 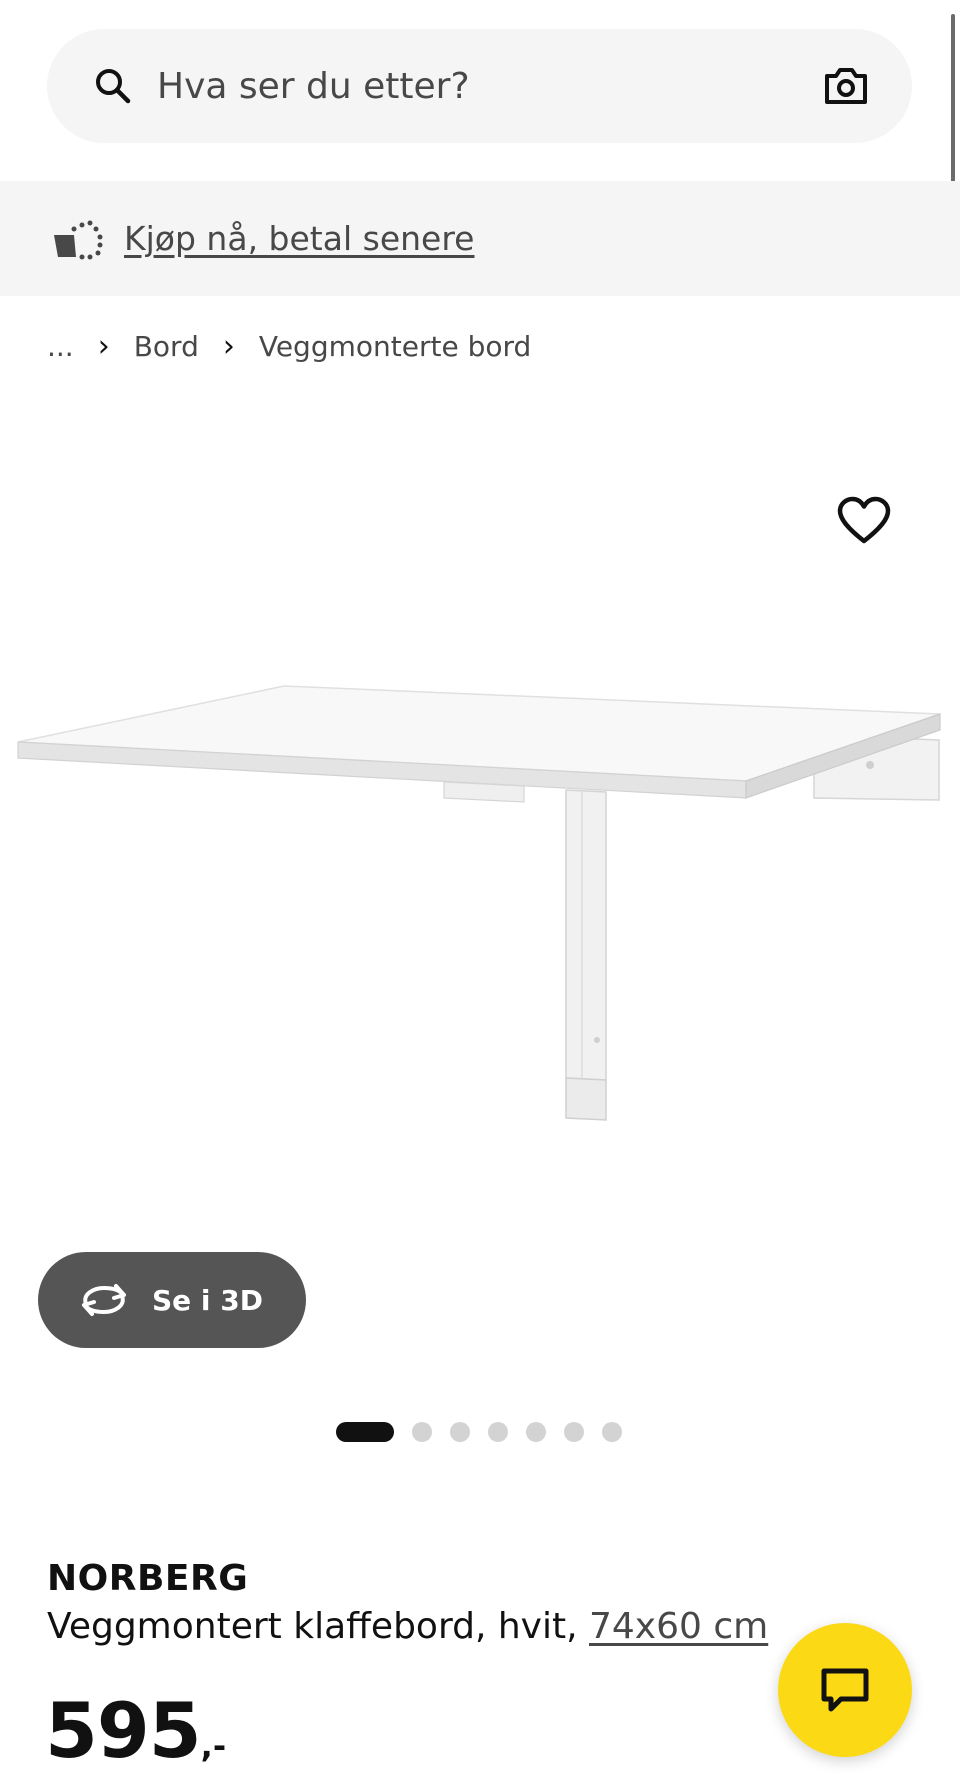 I want to click on heart-icon, so click(x=864, y=520).